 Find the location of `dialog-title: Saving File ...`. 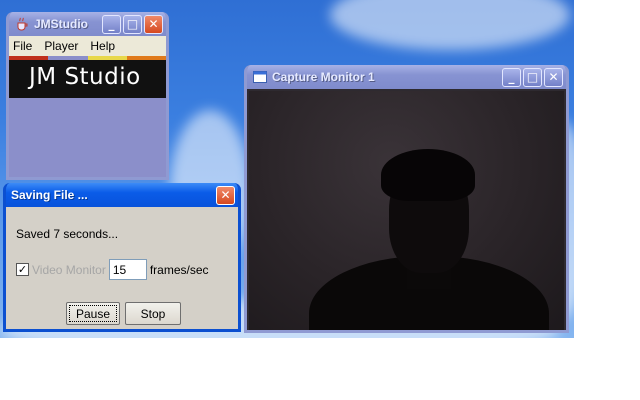

dialog-title: Saving File ... is located at coordinates (49, 195).